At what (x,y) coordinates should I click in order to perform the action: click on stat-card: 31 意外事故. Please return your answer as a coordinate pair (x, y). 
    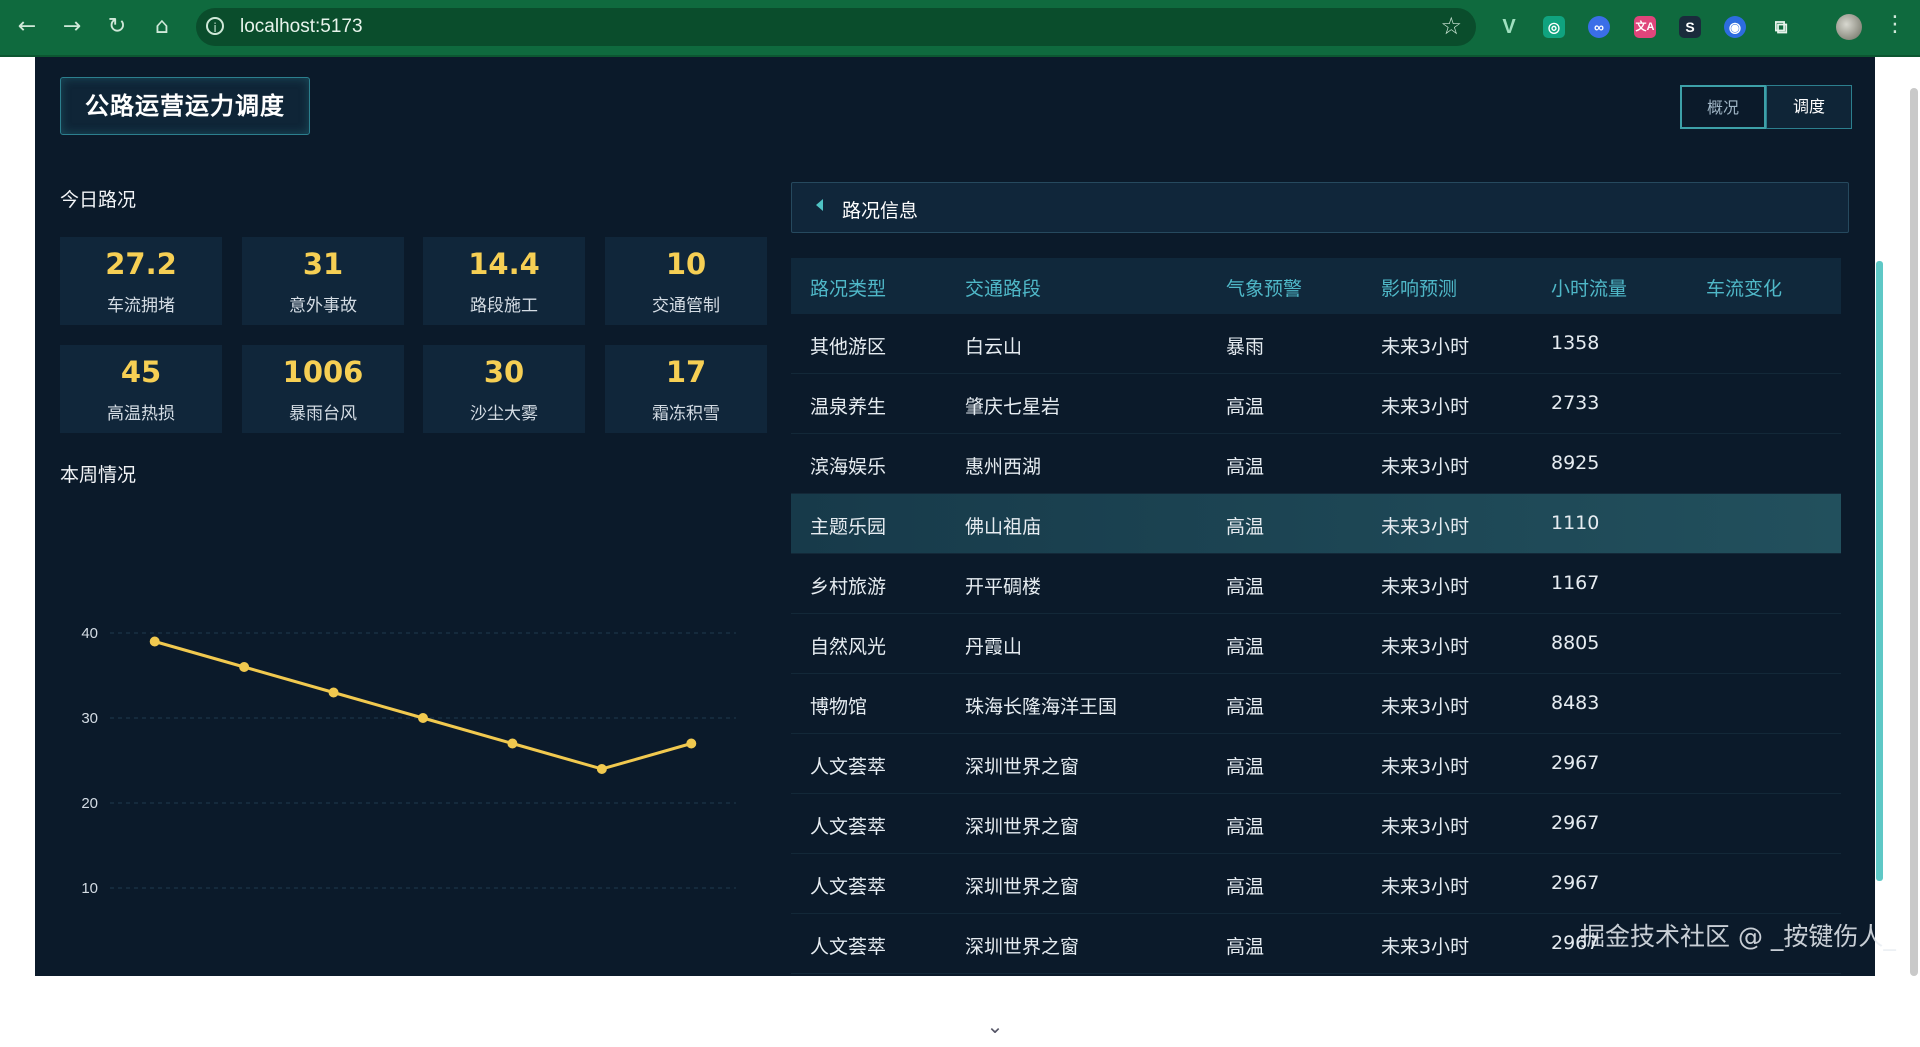
    Looking at the image, I should click on (323, 281).